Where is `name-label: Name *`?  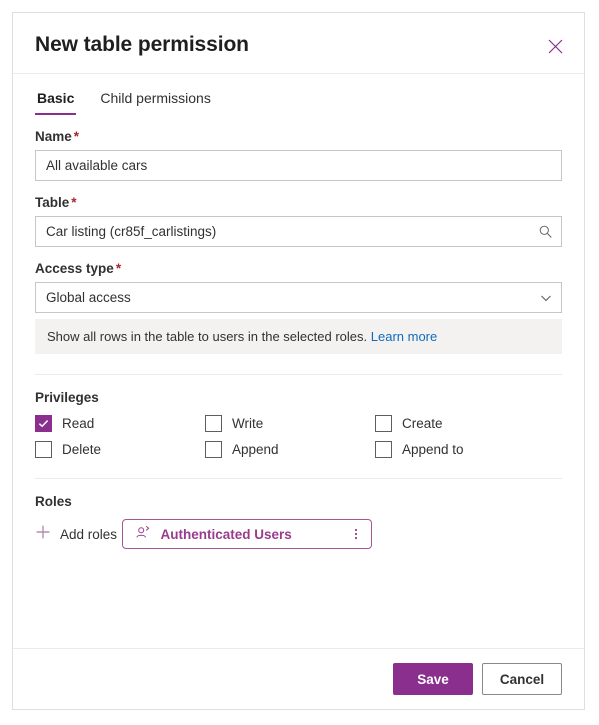
name-label: Name * is located at coordinates (298, 136).